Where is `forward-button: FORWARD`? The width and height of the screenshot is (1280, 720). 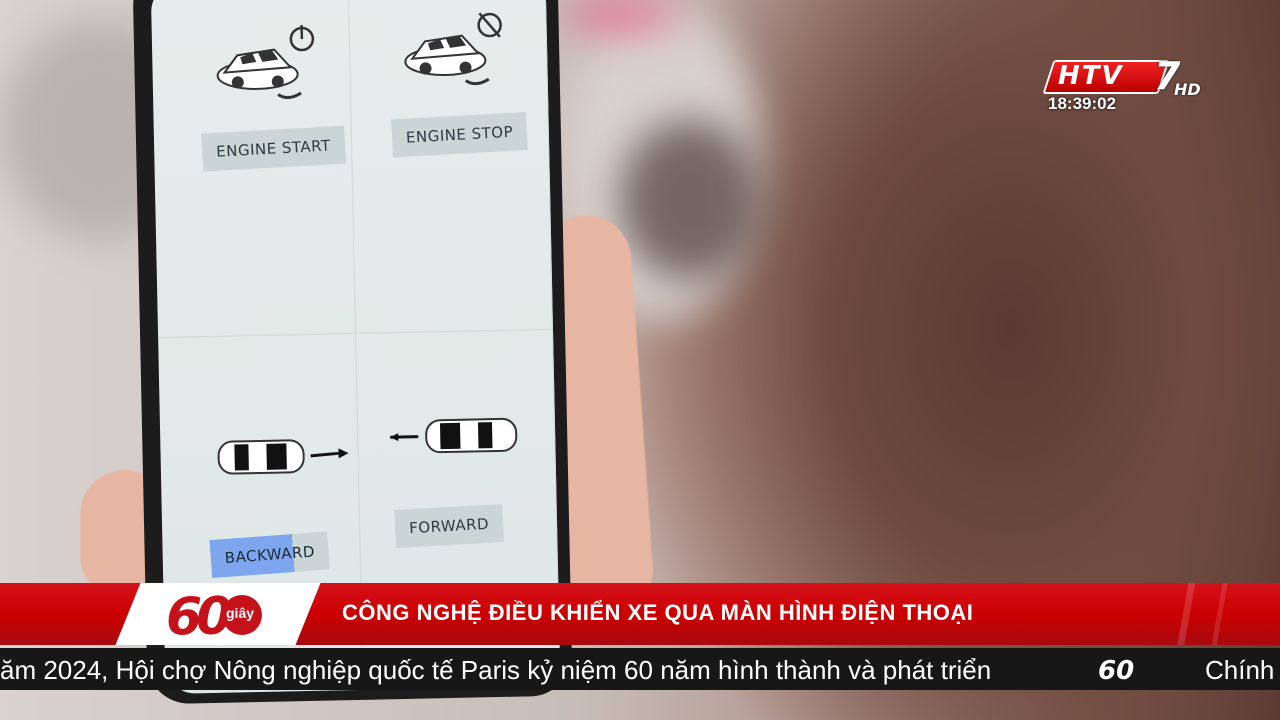 forward-button: FORWARD is located at coordinates (448, 526).